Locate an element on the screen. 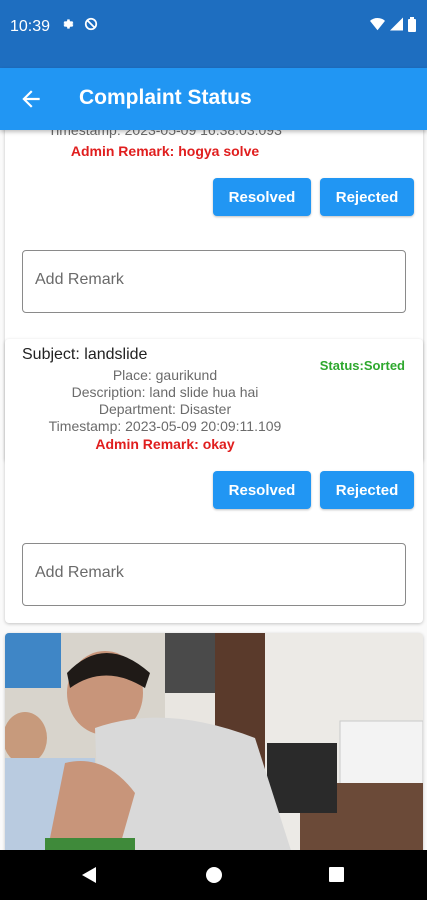  wifi-icon is located at coordinates (377, 24).